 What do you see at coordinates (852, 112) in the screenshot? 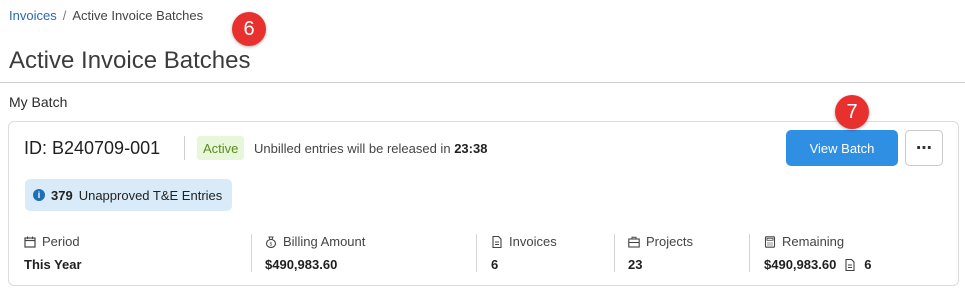
I see `step-callout-7: 7` at bounding box center [852, 112].